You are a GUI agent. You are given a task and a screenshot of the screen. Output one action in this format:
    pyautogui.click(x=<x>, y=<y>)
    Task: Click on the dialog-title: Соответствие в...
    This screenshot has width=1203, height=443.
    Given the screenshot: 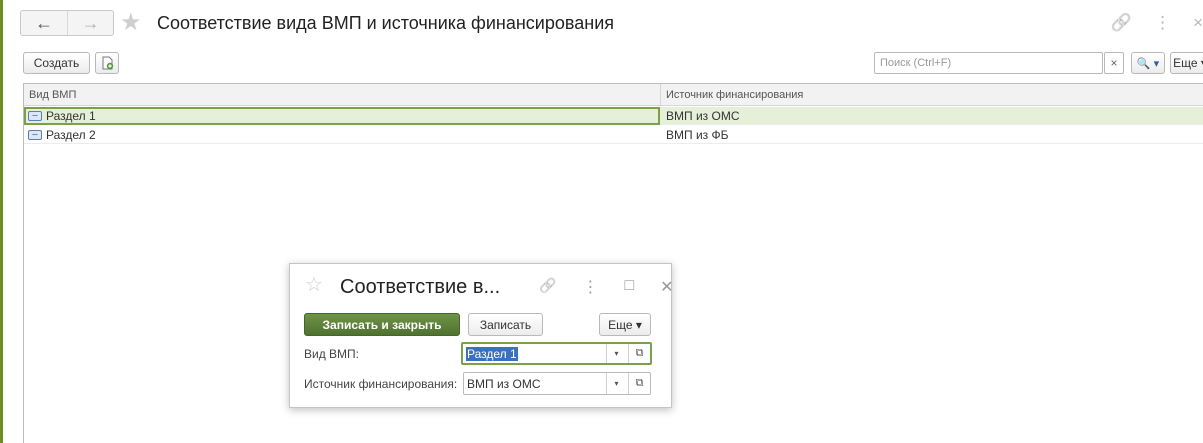 What is the action you would take?
    pyautogui.click(x=420, y=287)
    